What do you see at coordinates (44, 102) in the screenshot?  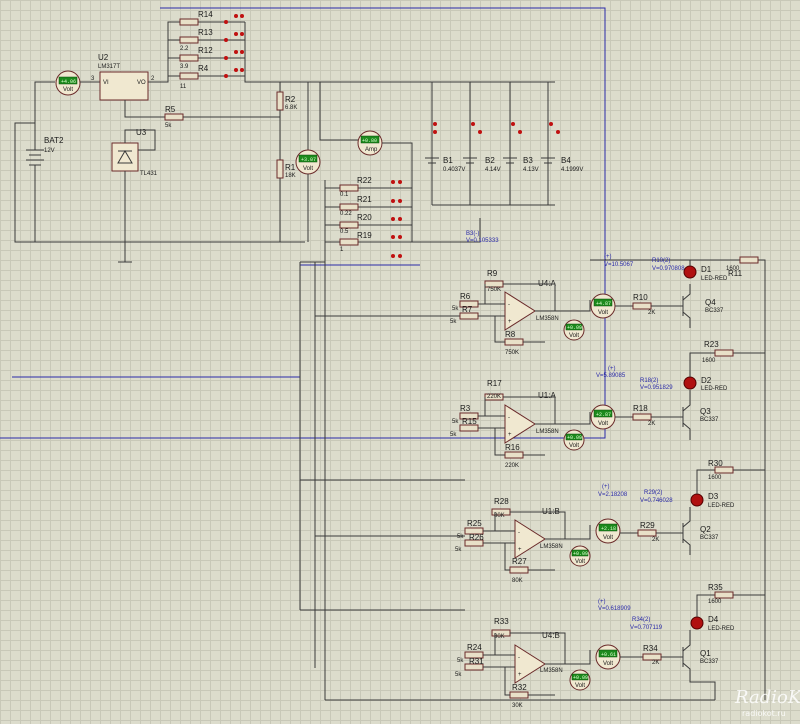 I see `supply-wire` at bounding box center [44, 102].